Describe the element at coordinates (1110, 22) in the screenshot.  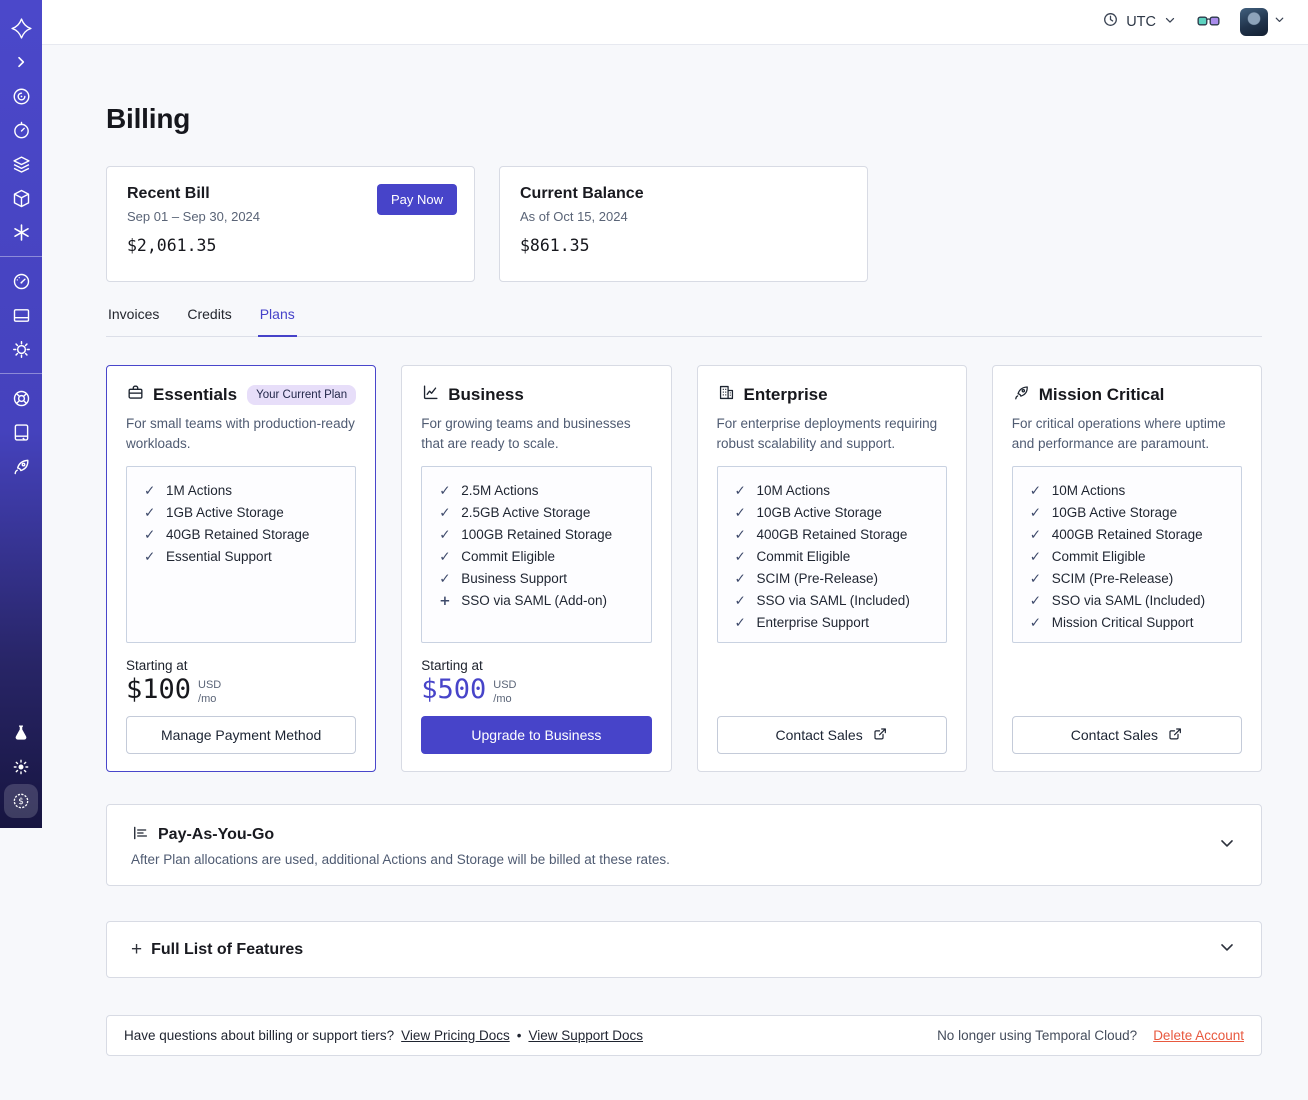
I see `clock-icon` at that location.